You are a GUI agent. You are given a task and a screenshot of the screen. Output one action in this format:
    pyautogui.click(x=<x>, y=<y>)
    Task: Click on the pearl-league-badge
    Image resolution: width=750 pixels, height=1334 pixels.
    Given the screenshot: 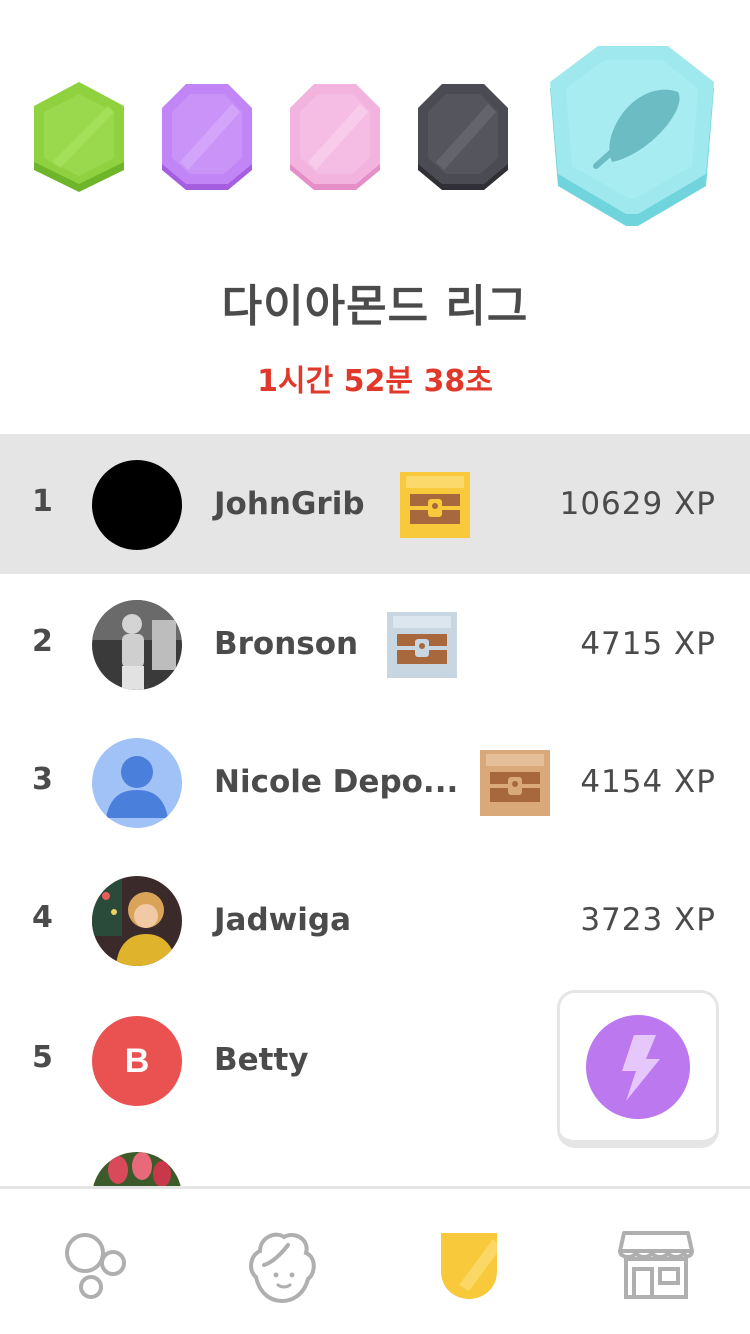 What is the action you would take?
    pyautogui.click(x=335, y=137)
    